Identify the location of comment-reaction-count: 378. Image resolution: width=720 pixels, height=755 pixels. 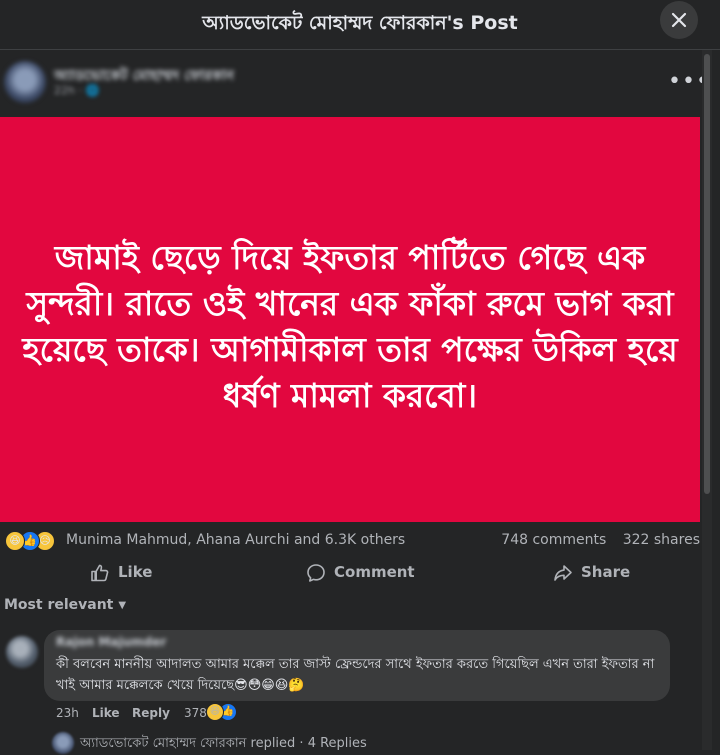
(195, 713).